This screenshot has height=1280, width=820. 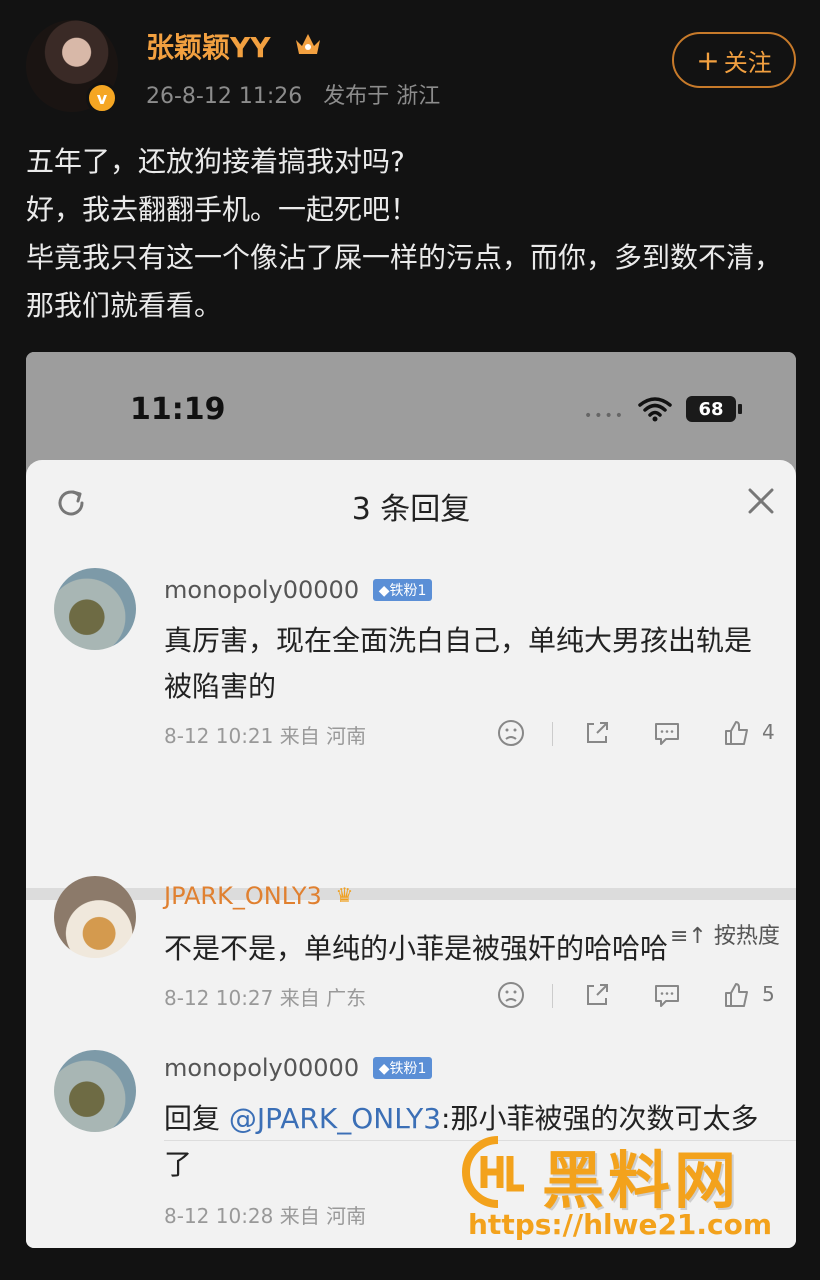 I want to click on signal-icon: ••••, so click(x=605, y=416).